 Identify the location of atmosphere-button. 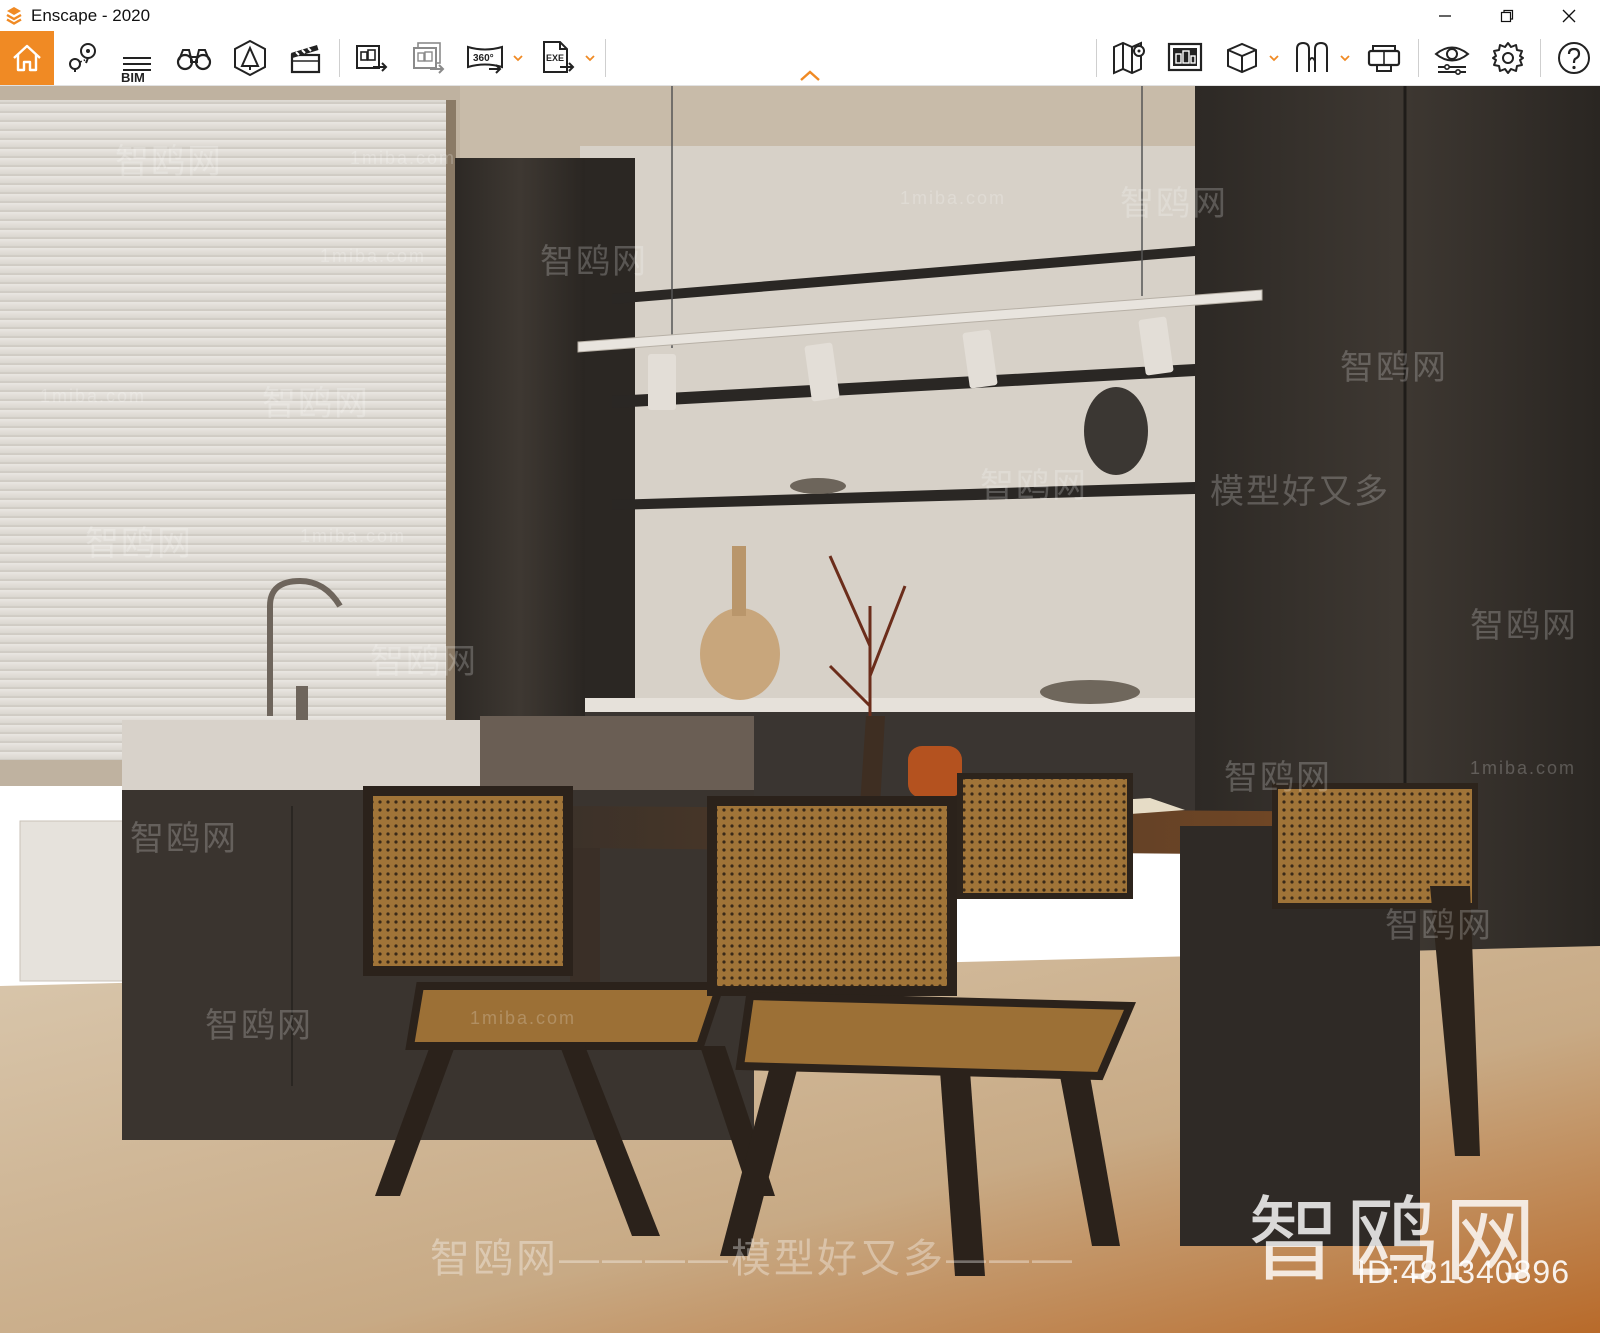
(250, 58).